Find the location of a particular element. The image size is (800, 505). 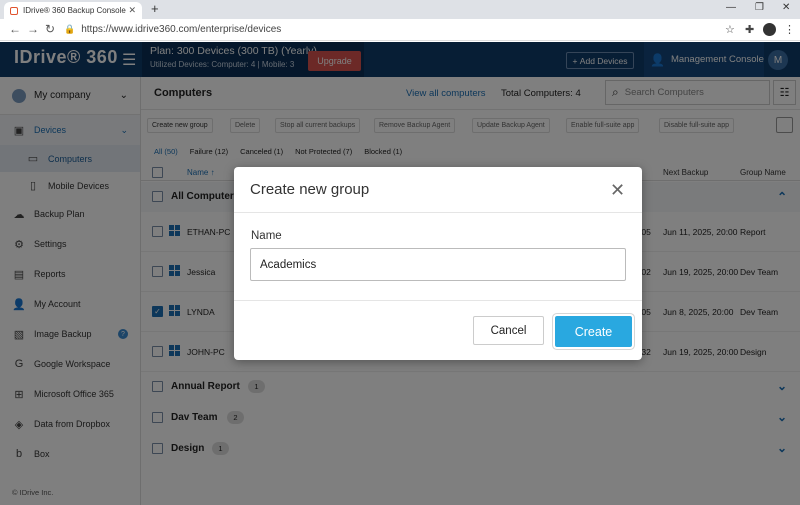

create-button: Create is located at coordinates (593, 331).